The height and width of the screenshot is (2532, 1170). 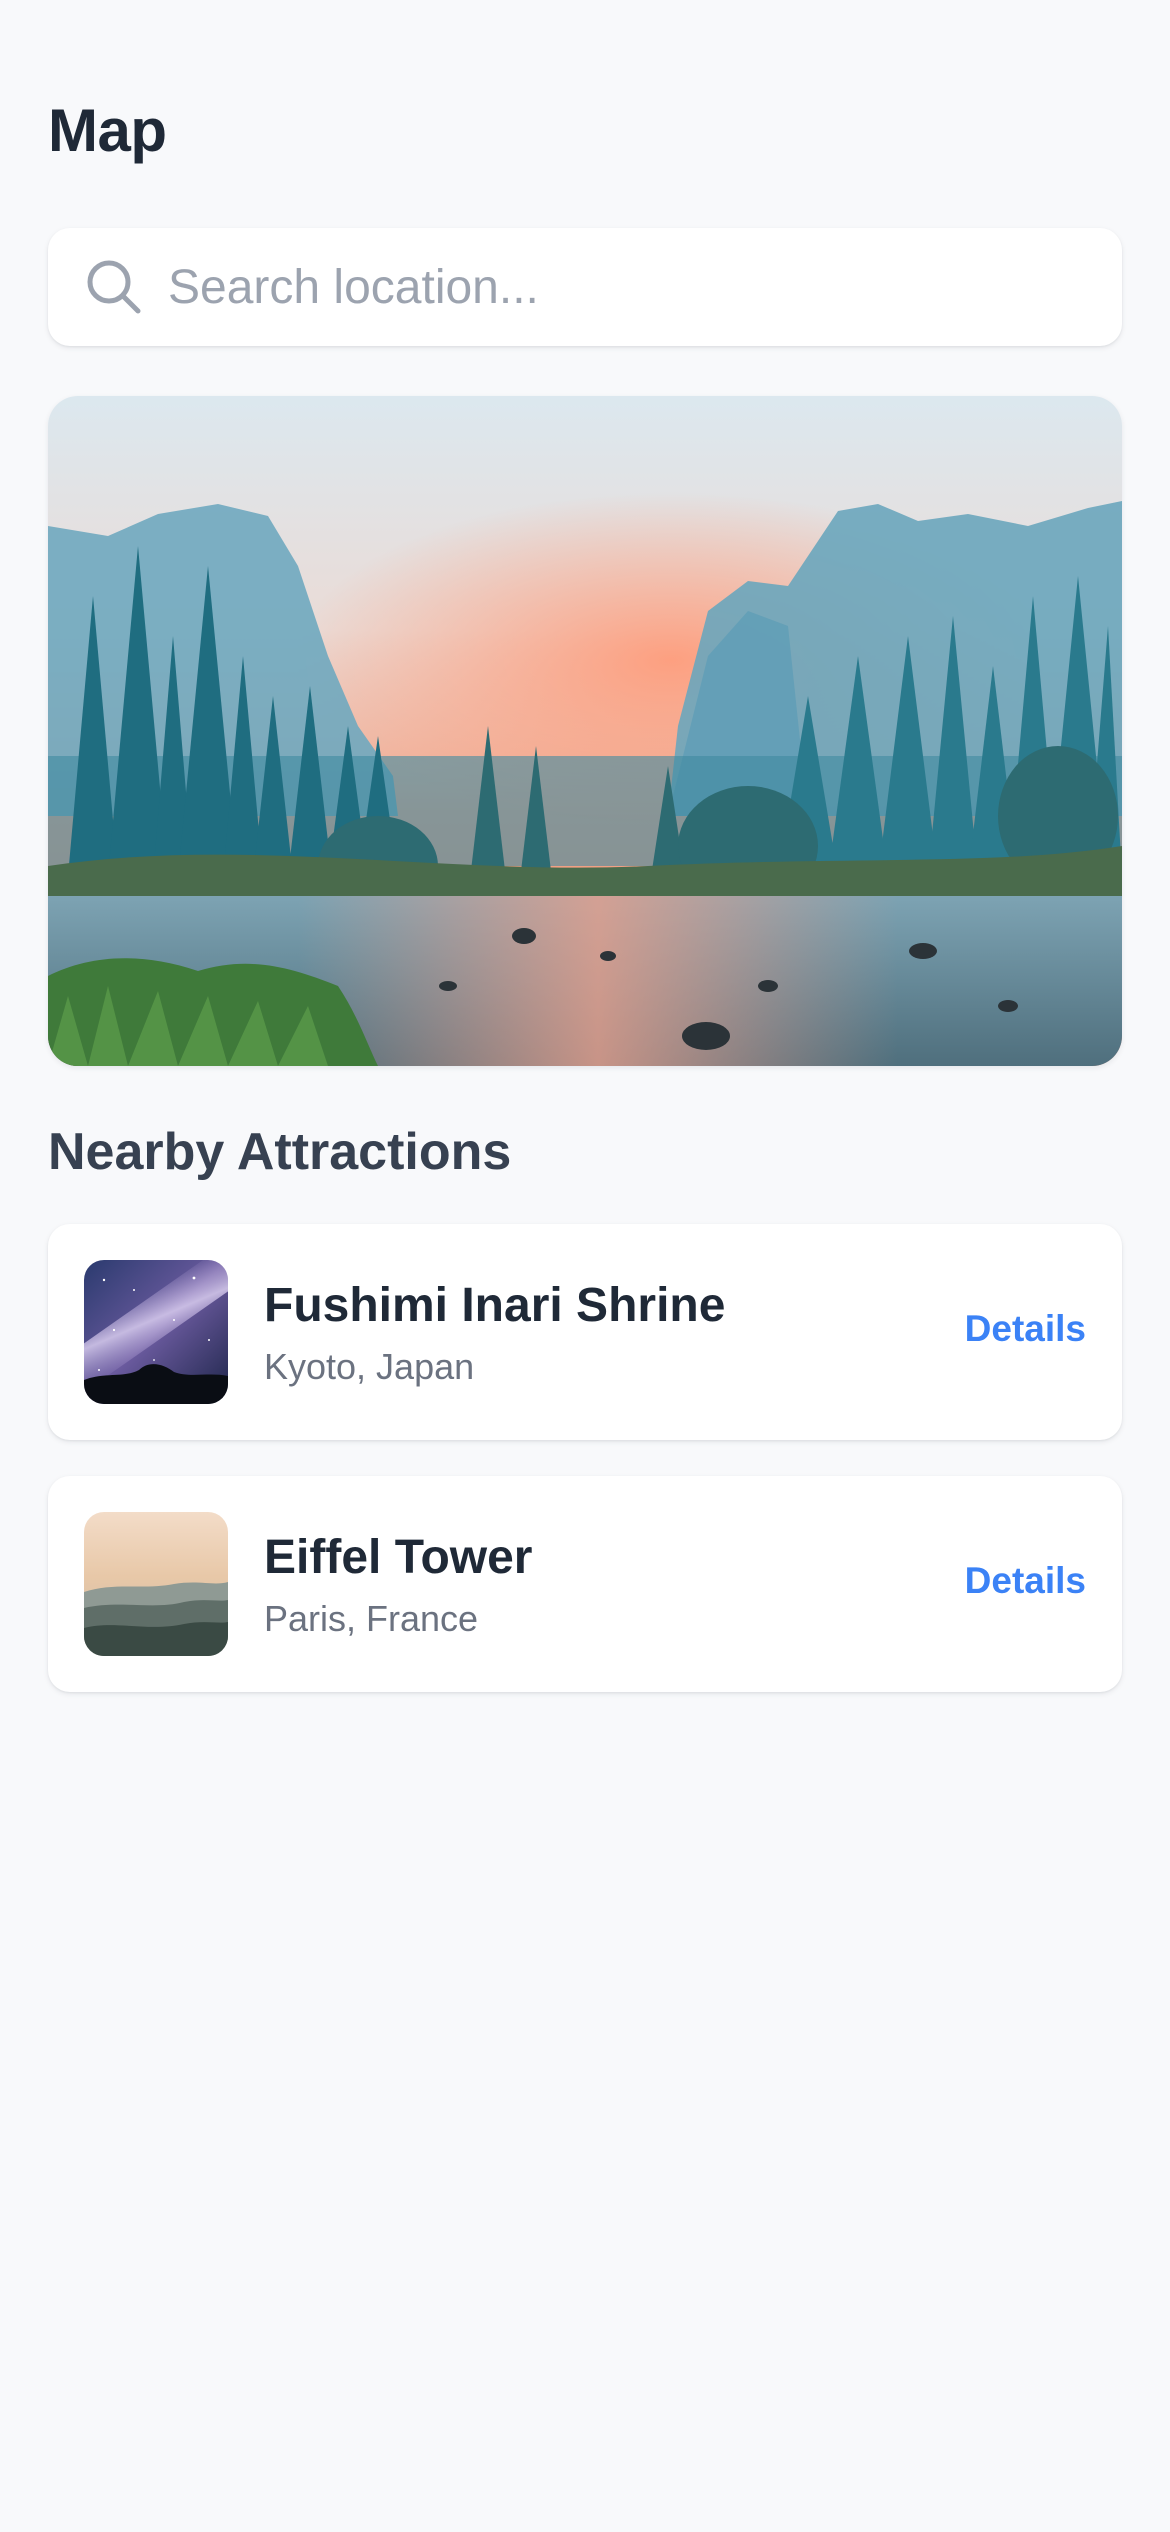 What do you see at coordinates (495, 1305) in the screenshot?
I see `attraction-name: Fushimi Inari Shrine` at bounding box center [495, 1305].